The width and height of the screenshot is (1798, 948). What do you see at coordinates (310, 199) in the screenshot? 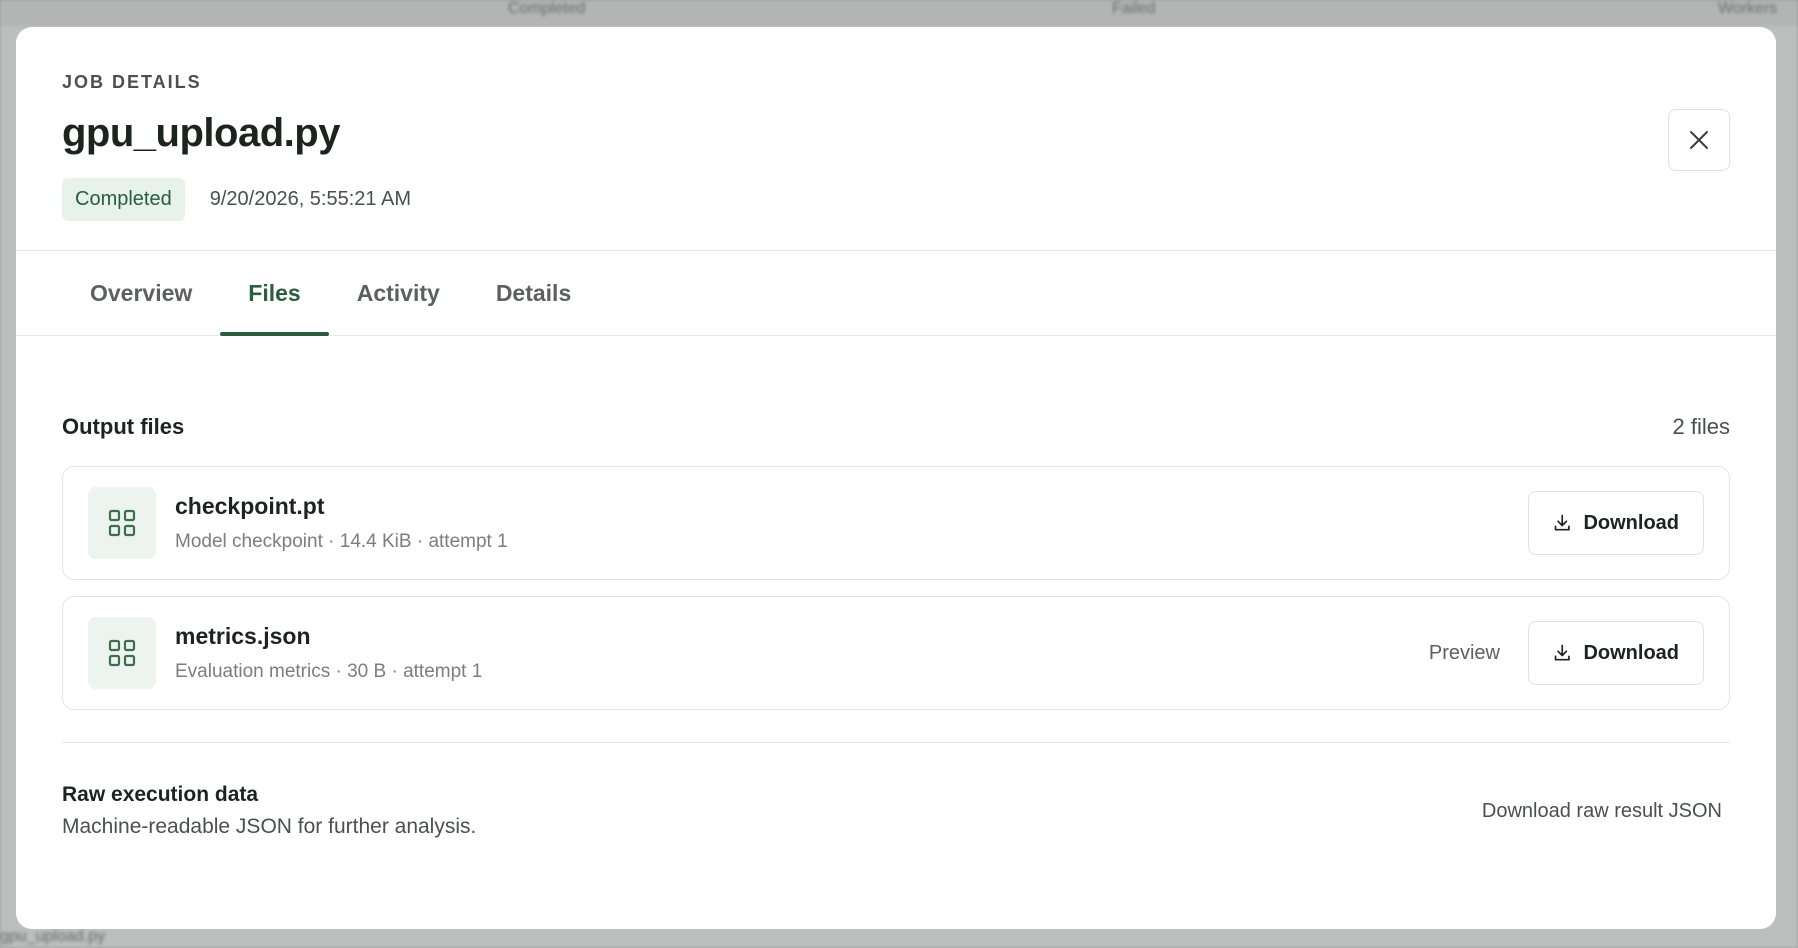
I see `timestamp: 9/20/2026, 5:55:21 AM` at bounding box center [310, 199].